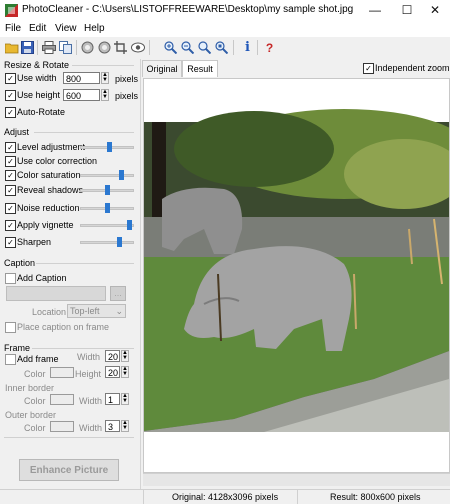  I want to click on location-select: Top-left ⌄, so click(96, 311).